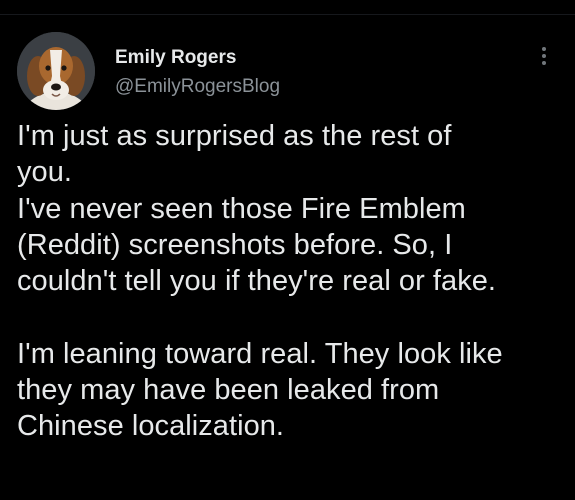  I want to click on tweet-text-line: they may have been leaked from, so click(228, 390).